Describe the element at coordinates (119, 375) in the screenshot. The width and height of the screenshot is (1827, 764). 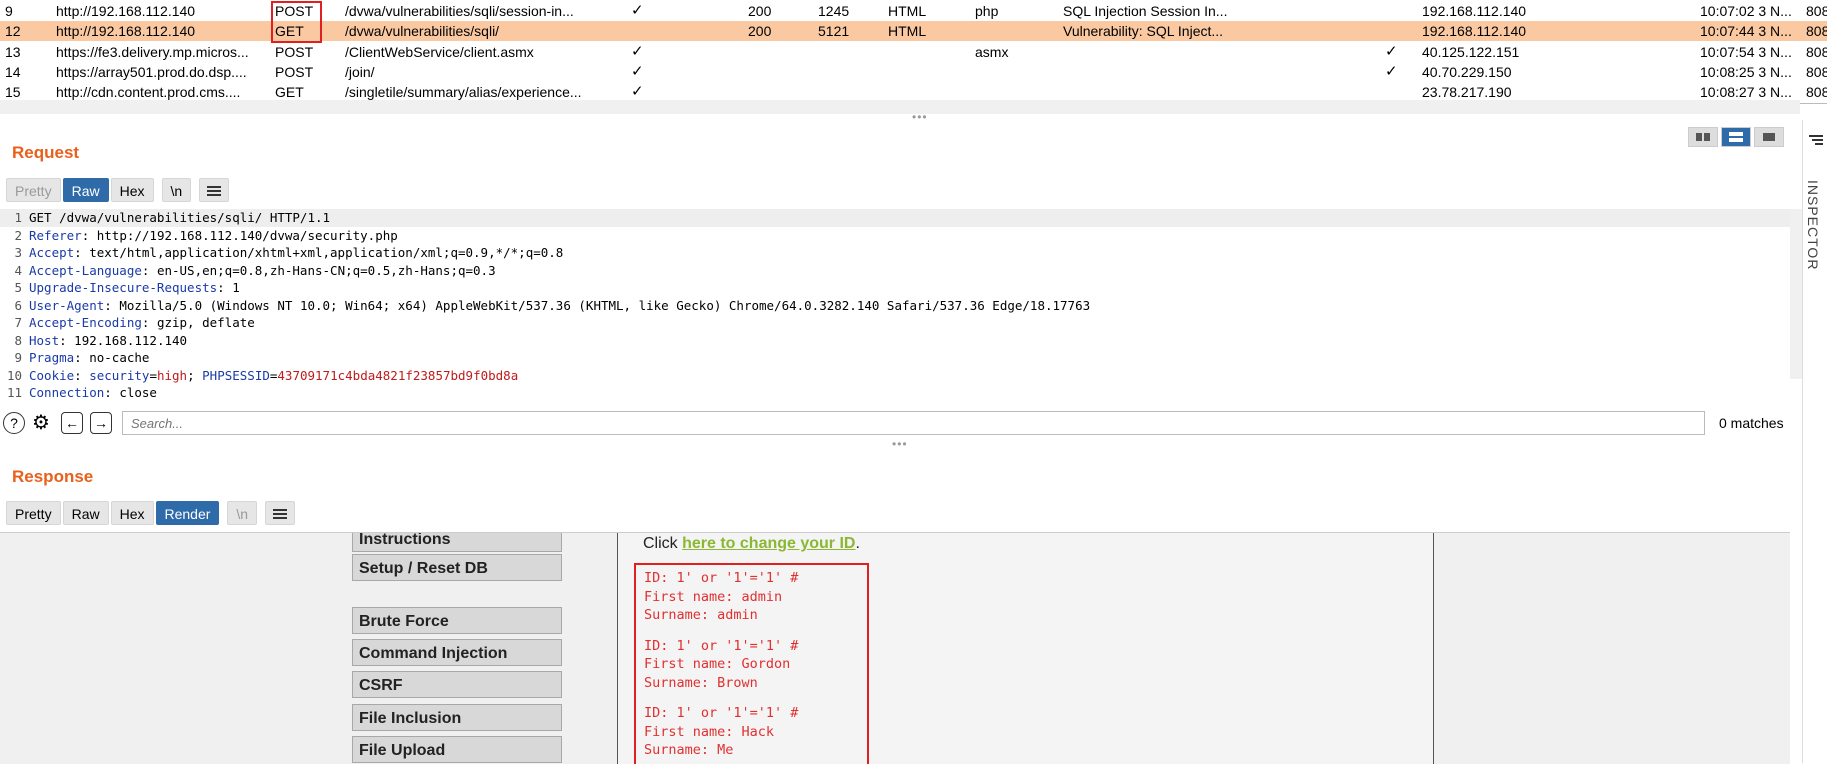
I see `cookie-name: security` at that location.